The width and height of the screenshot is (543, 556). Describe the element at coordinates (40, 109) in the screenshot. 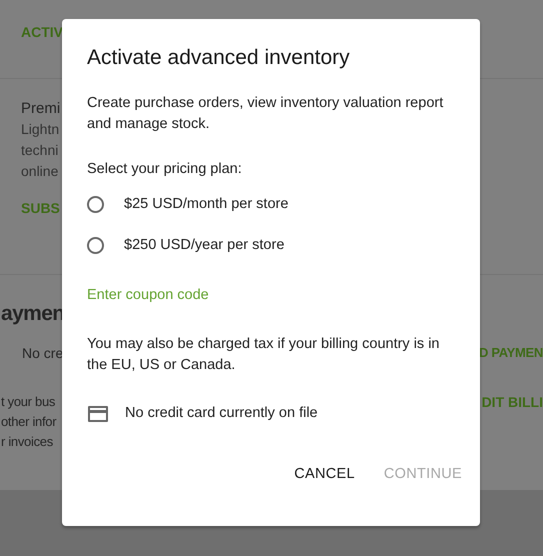

I see `plan-title: Premi` at that location.